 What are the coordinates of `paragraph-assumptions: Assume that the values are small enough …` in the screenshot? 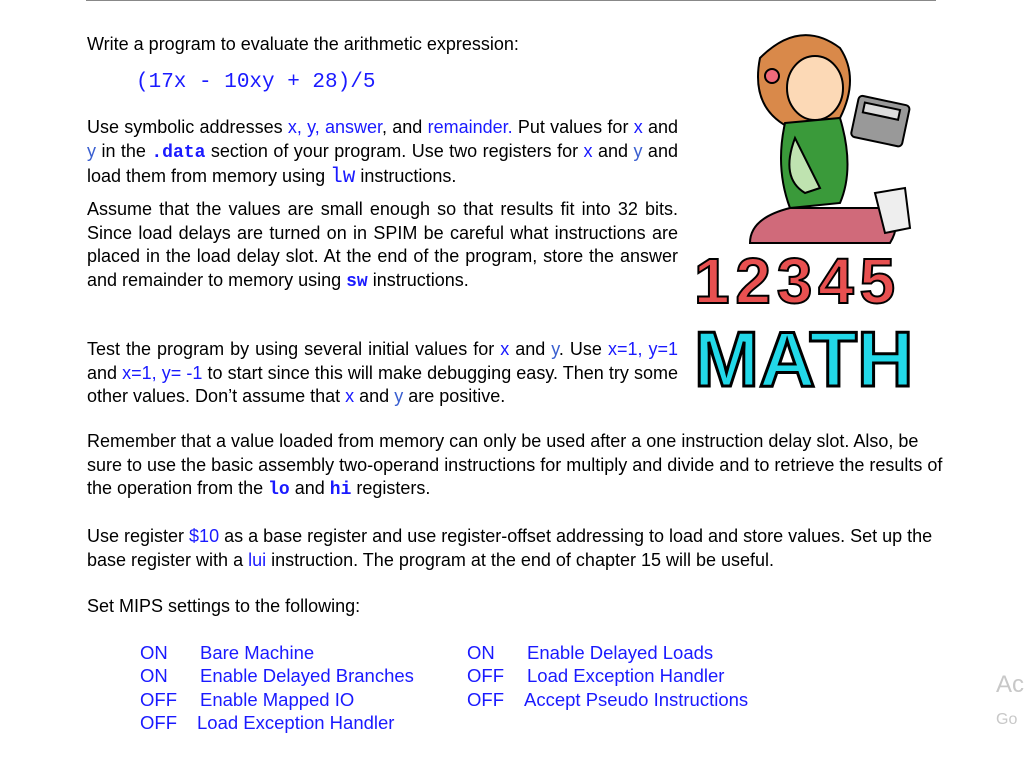 It's located at (382, 245).